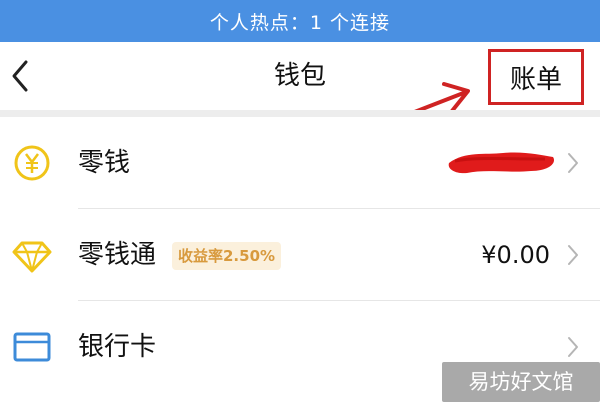  What do you see at coordinates (117, 255) in the screenshot?
I see `list-item-label: 零钱通` at bounding box center [117, 255].